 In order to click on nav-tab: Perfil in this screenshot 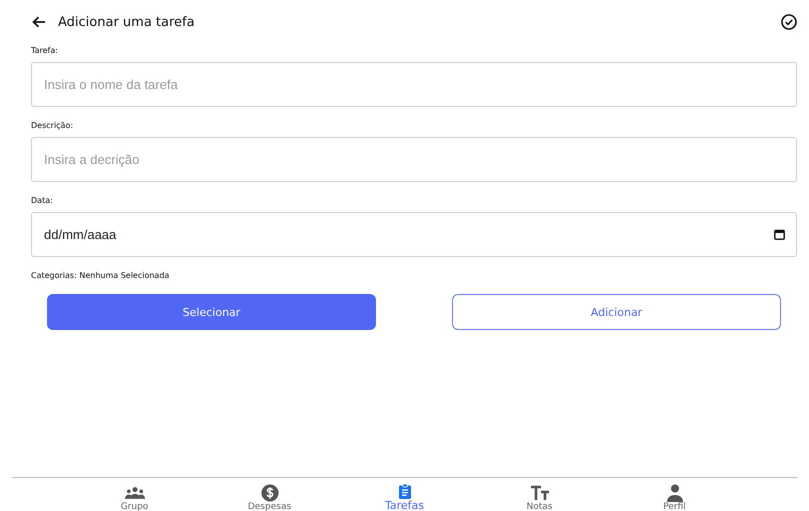, I will do `click(674, 494)`.